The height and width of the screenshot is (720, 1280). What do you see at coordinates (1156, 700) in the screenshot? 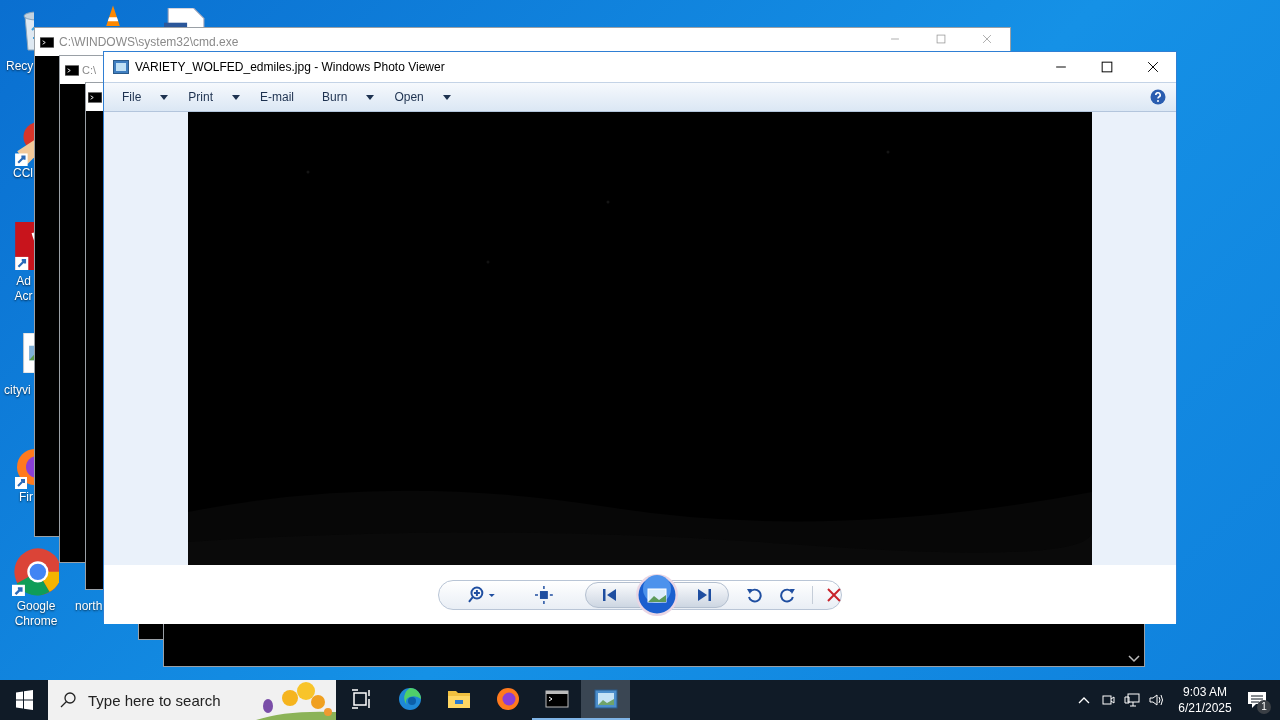
I see `volume-icon` at bounding box center [1156, 700].